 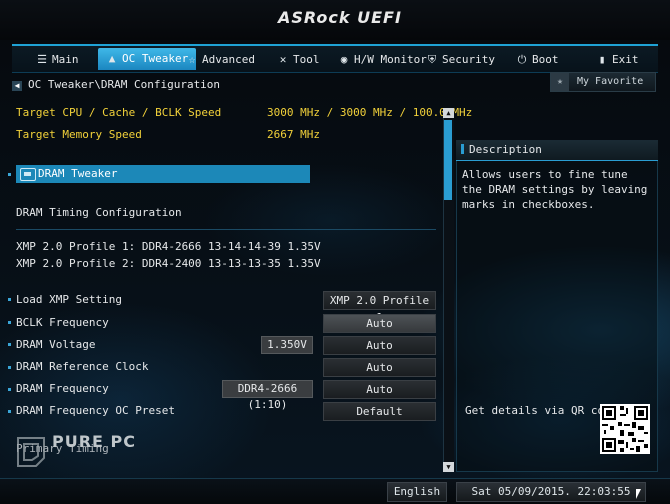 I want to click on memory-icon, so click(x=28, y=174).